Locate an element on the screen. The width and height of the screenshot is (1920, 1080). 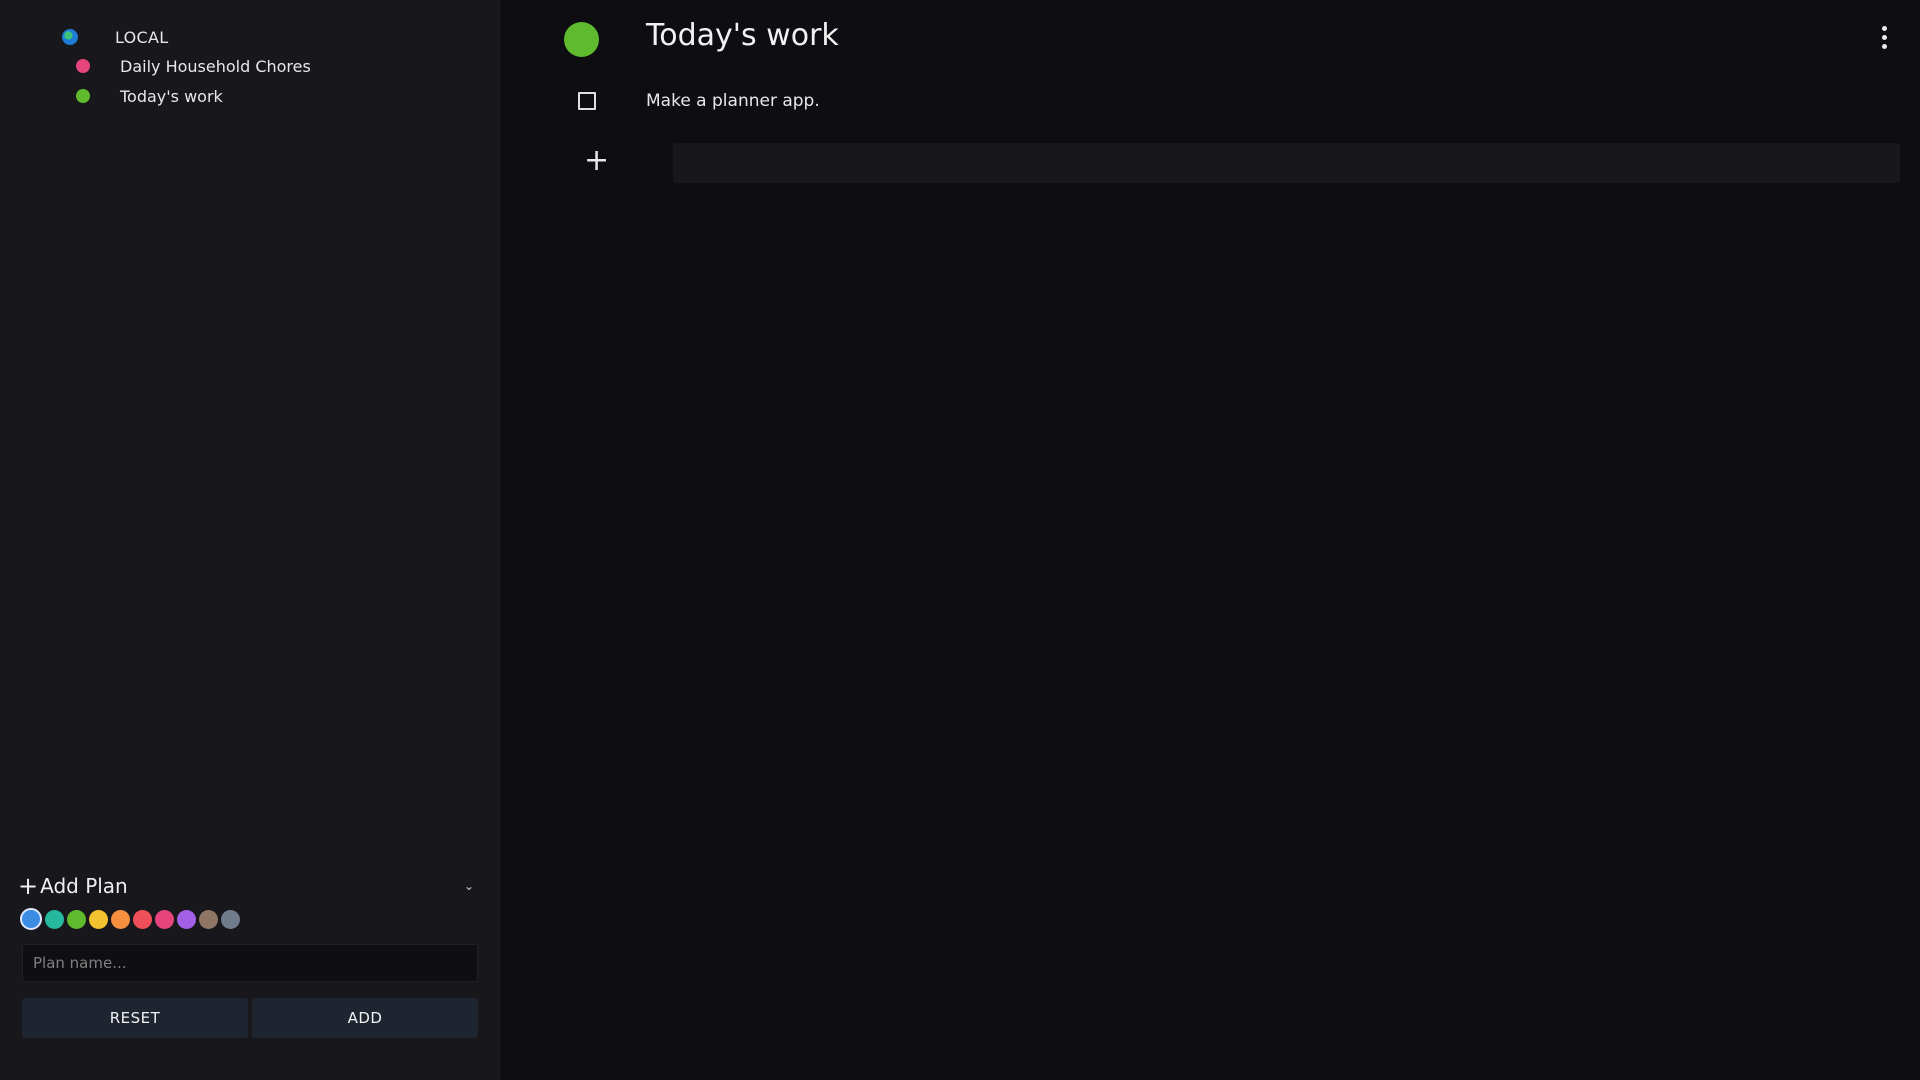
globe-icon is located at coordinates (70, 37).